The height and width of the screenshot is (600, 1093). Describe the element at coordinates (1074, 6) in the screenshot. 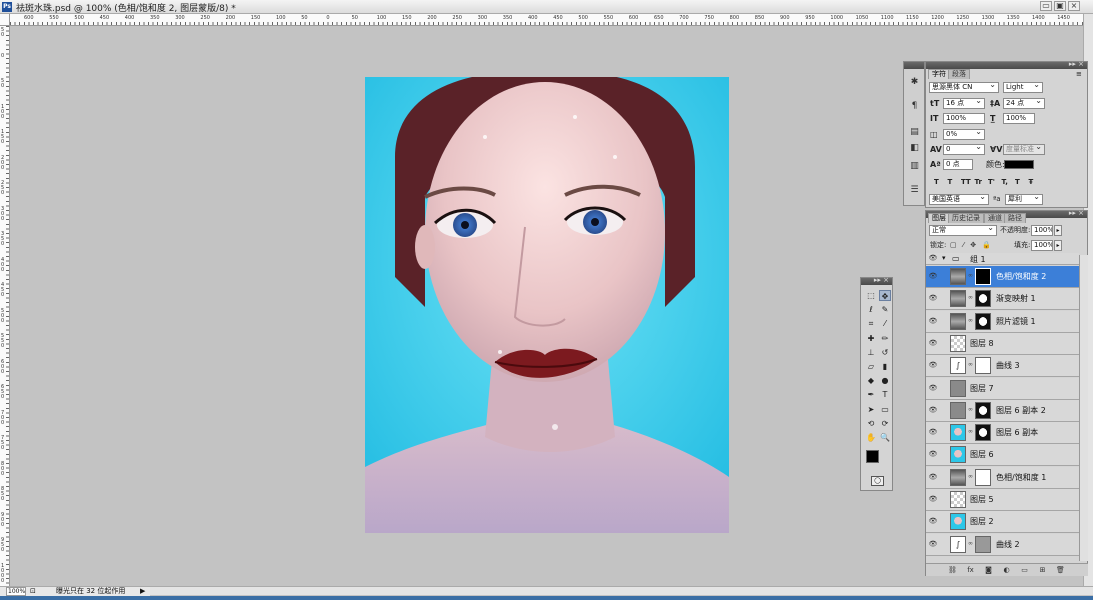

I see `panel-close-icon: ×` at that location.